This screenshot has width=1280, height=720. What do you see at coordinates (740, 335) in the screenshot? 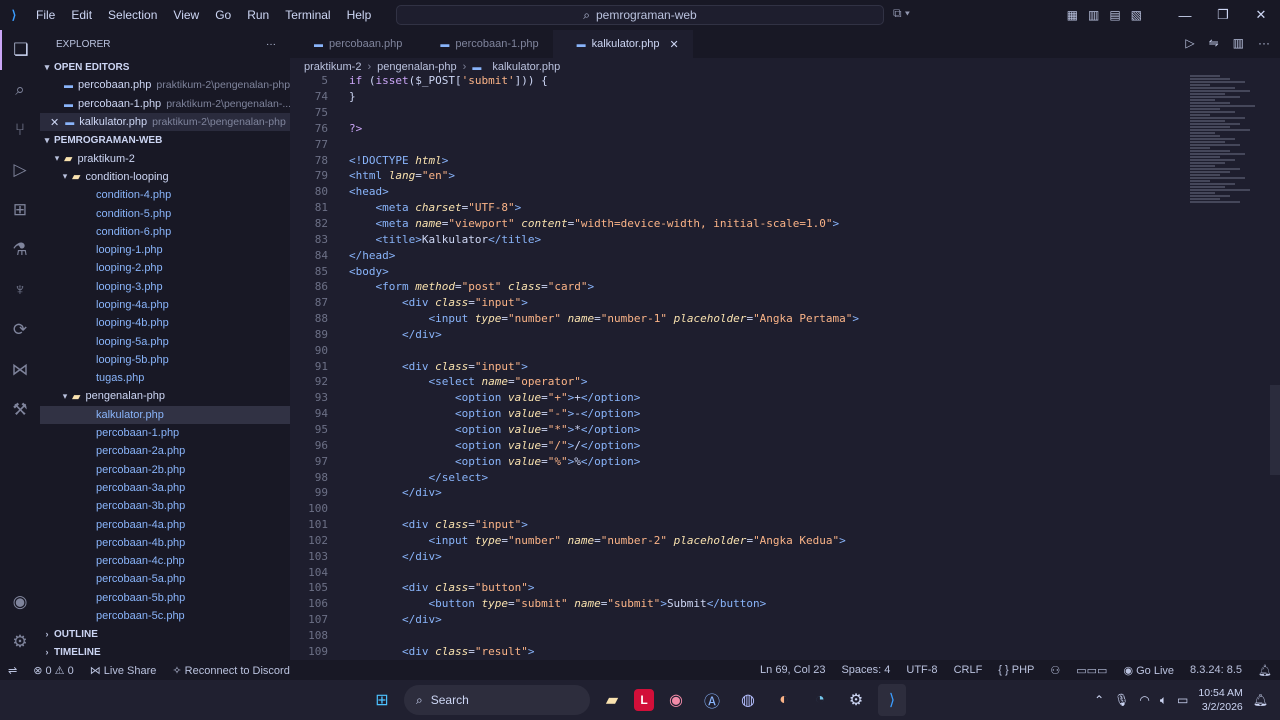
I see `code-line: 89 </div>` at bounding box center [740, 335].